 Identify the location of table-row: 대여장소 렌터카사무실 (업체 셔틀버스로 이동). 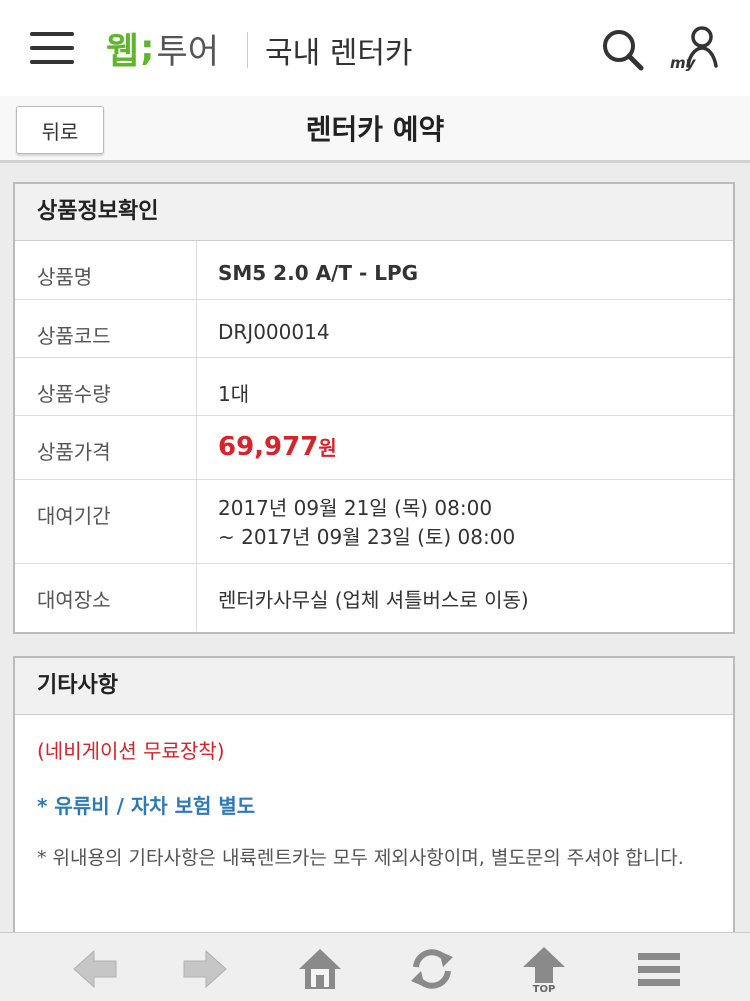
(374, 597).